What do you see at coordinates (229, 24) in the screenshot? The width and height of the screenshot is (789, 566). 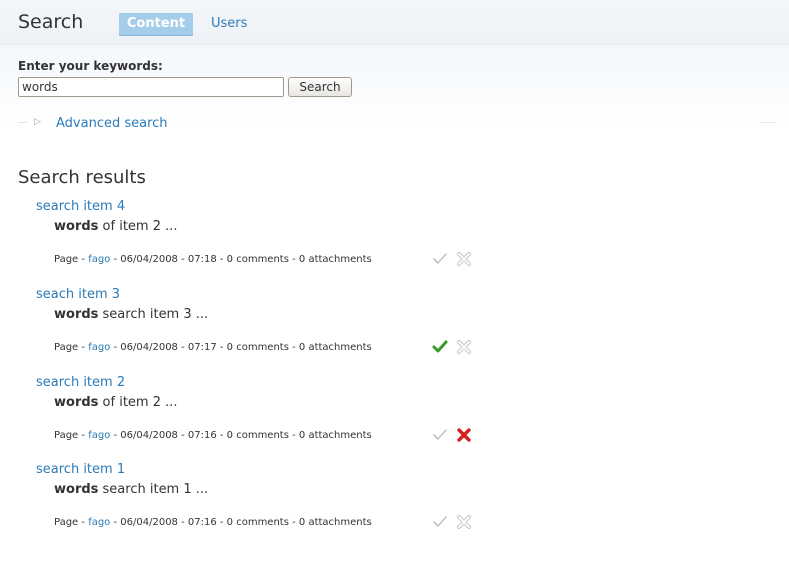 I see `tab-users: Users` at bounding box center [229, 24].